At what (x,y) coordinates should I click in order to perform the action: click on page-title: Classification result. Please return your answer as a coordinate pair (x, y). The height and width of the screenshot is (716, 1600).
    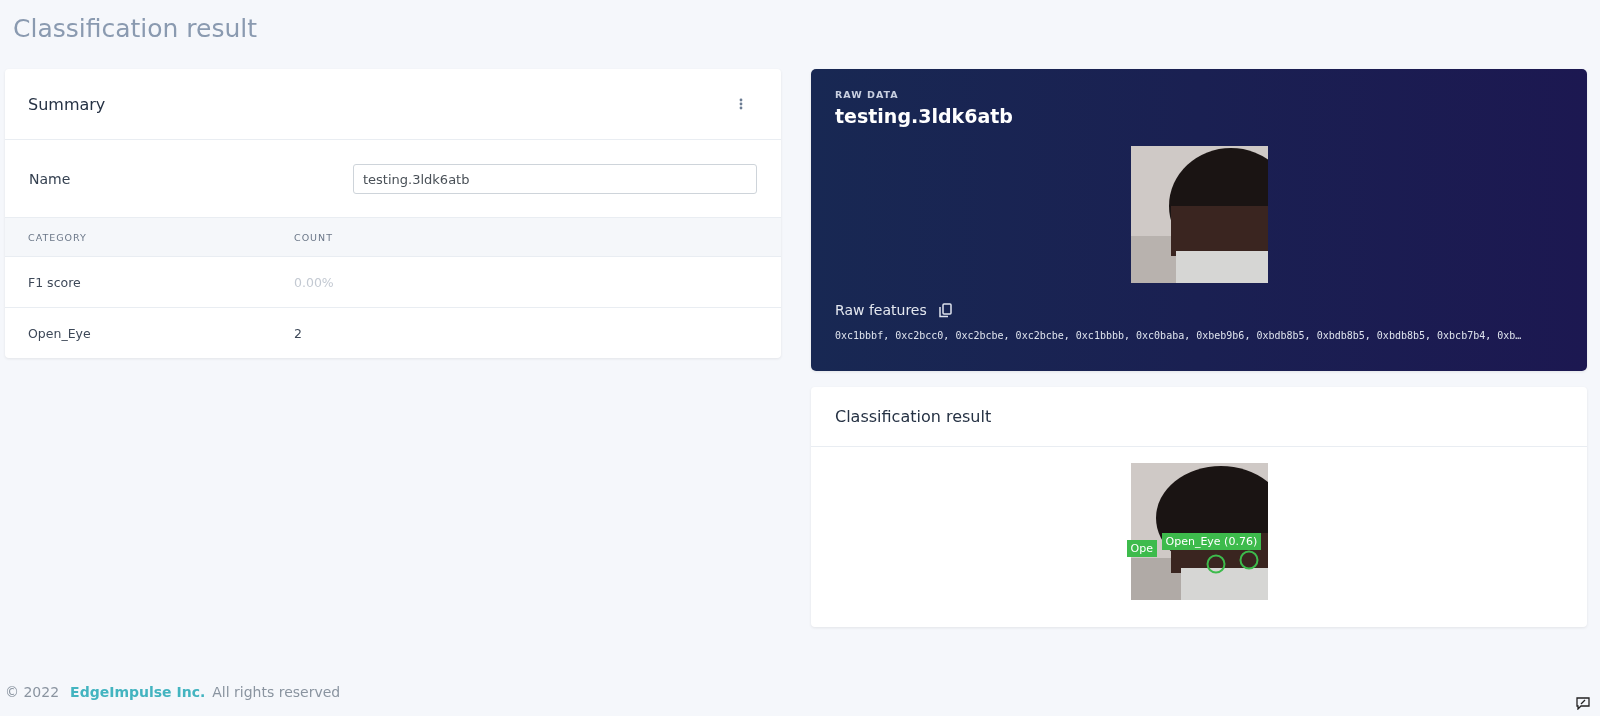
    Looking at the image, I should click on (136, 29).